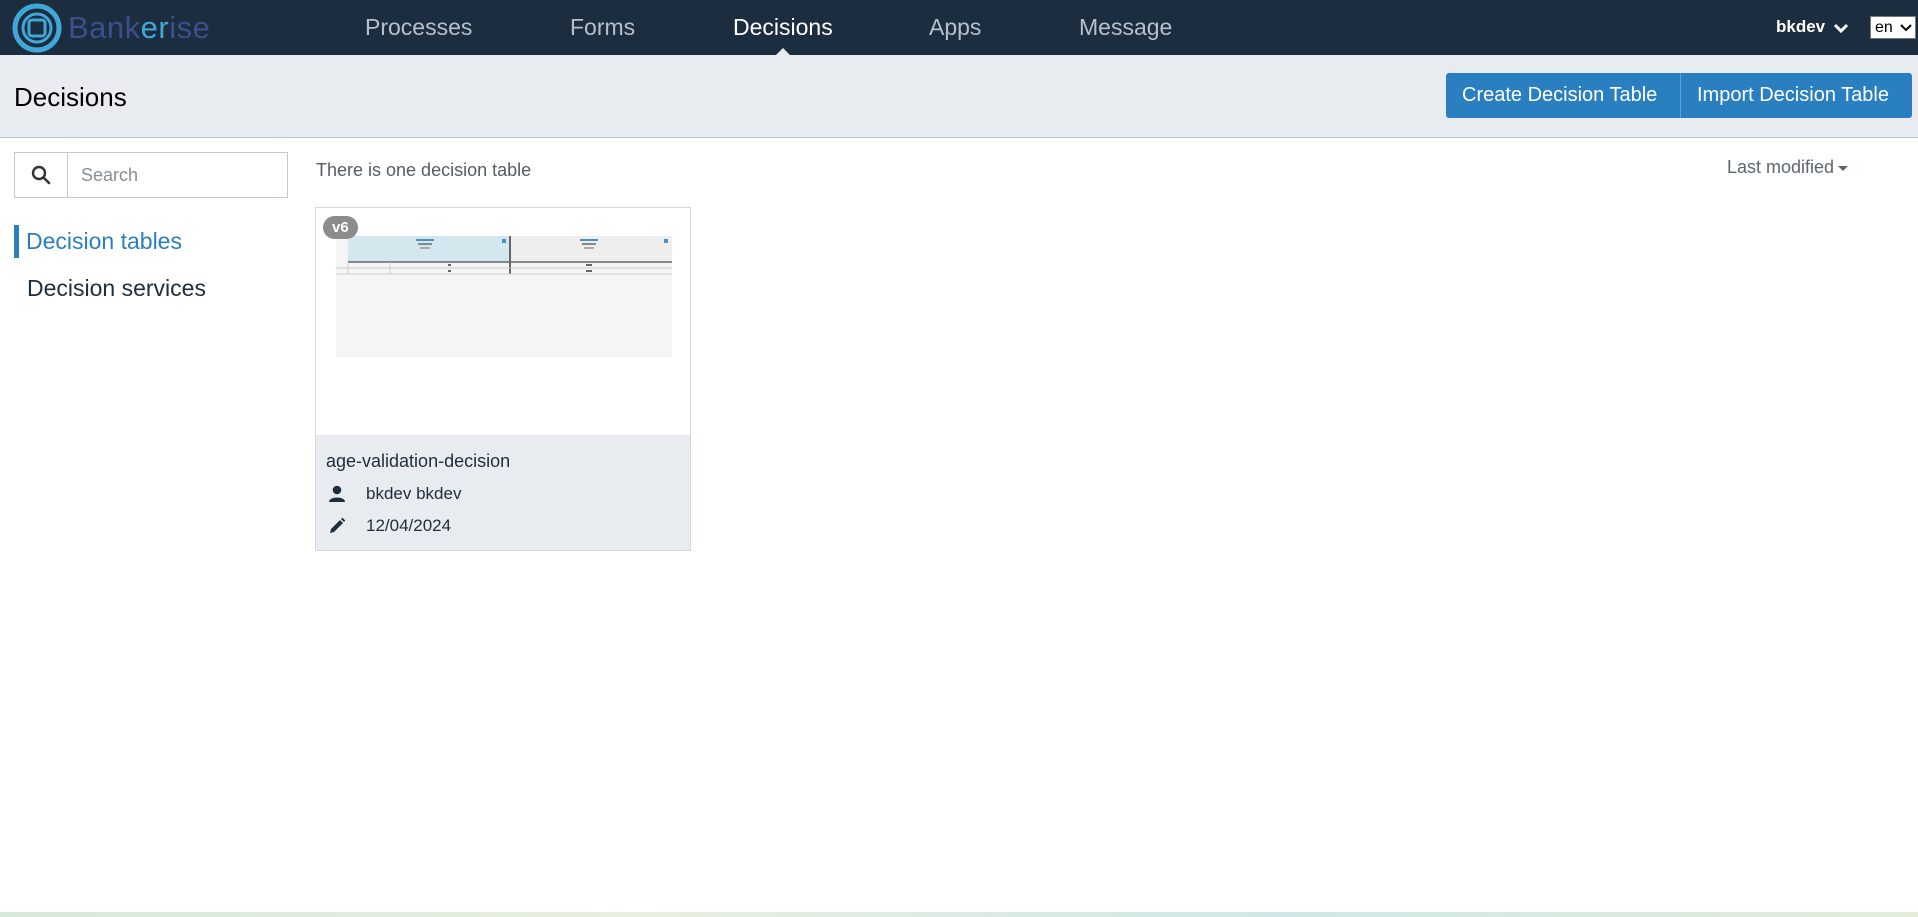 Image resolution: width=1918 pixels, height=917 pixels. Describe the element at coordinates (1801, 26) in the screenshot. I see `user-name: bkdev` at that location.